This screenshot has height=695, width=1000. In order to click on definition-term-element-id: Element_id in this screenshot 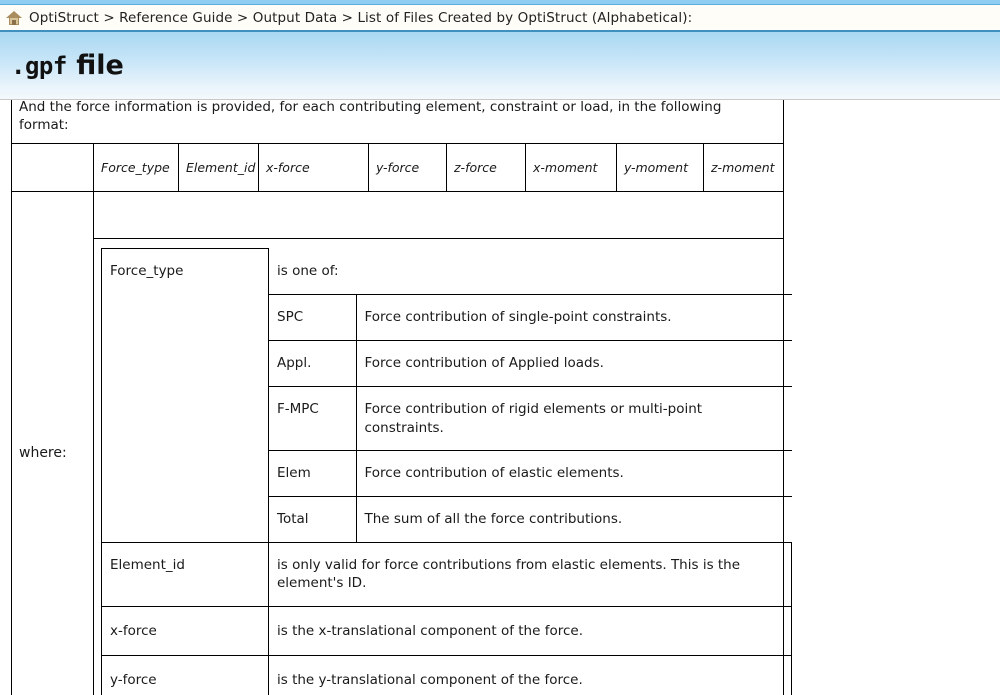, I will do `click(185, 574)`.